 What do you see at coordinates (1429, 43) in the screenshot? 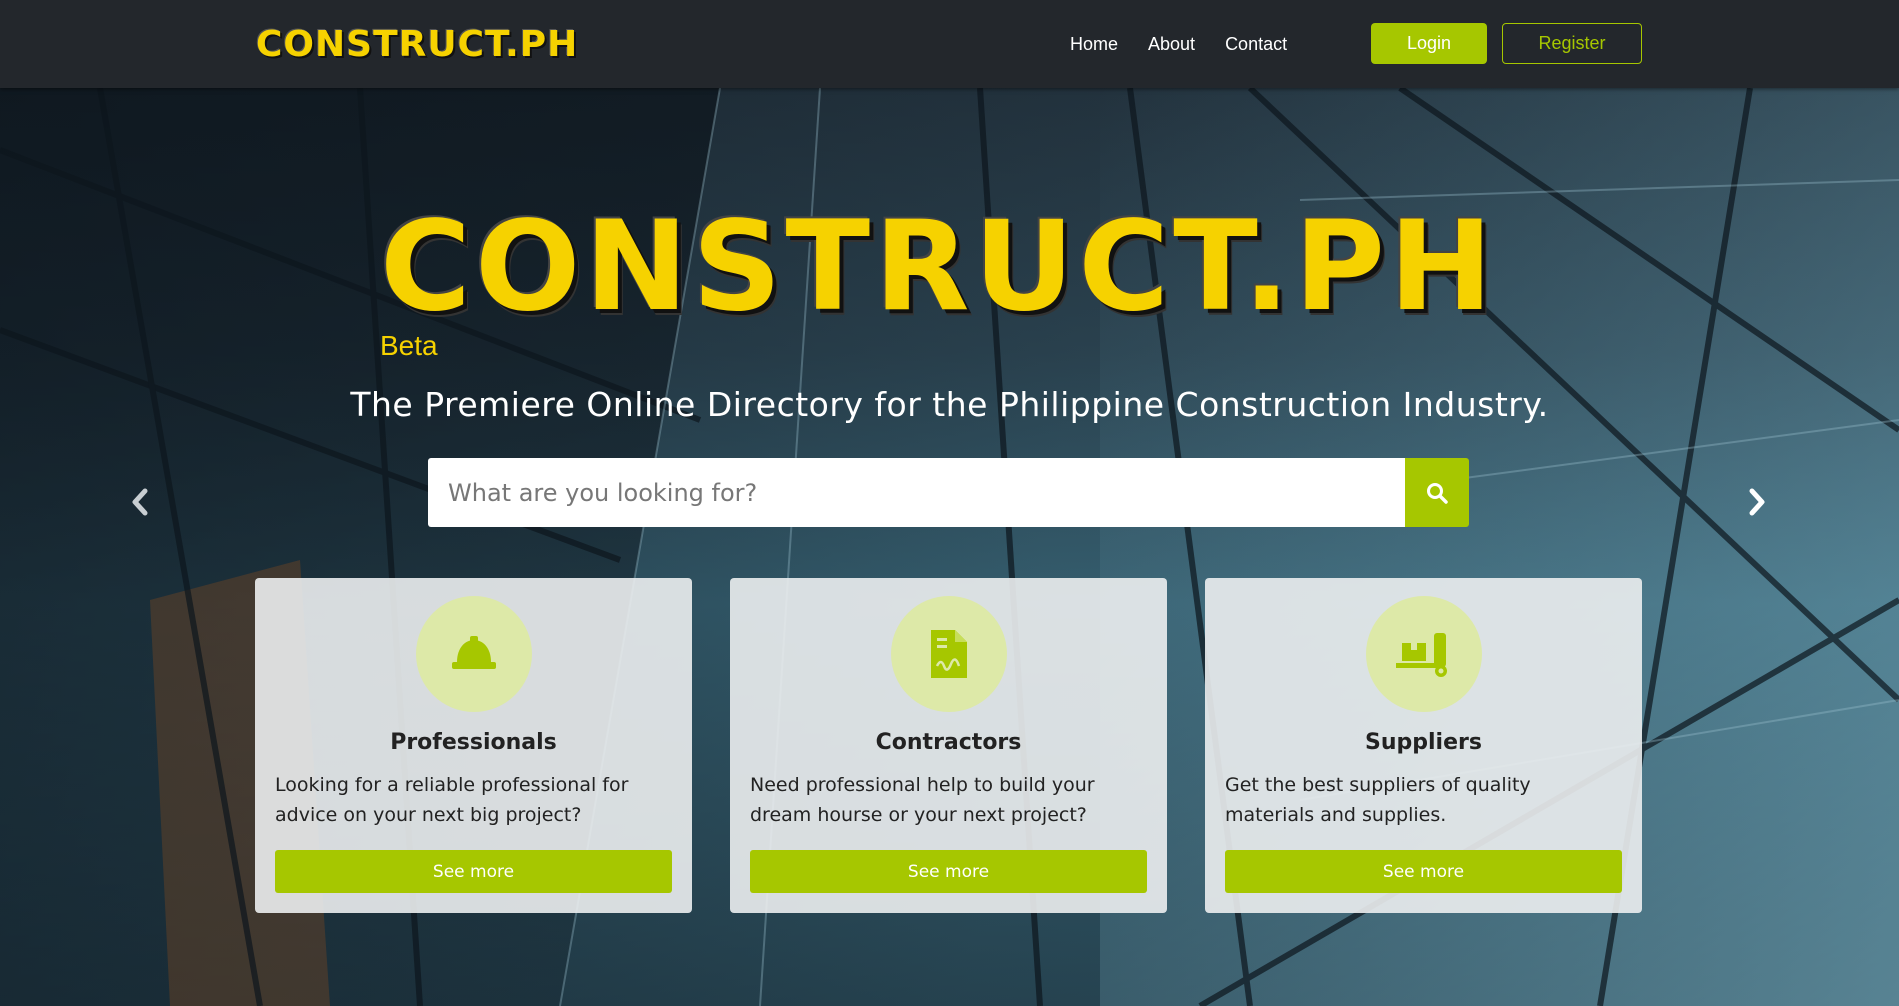
I see `login-button: Login` at bounding box center [1429, 43].